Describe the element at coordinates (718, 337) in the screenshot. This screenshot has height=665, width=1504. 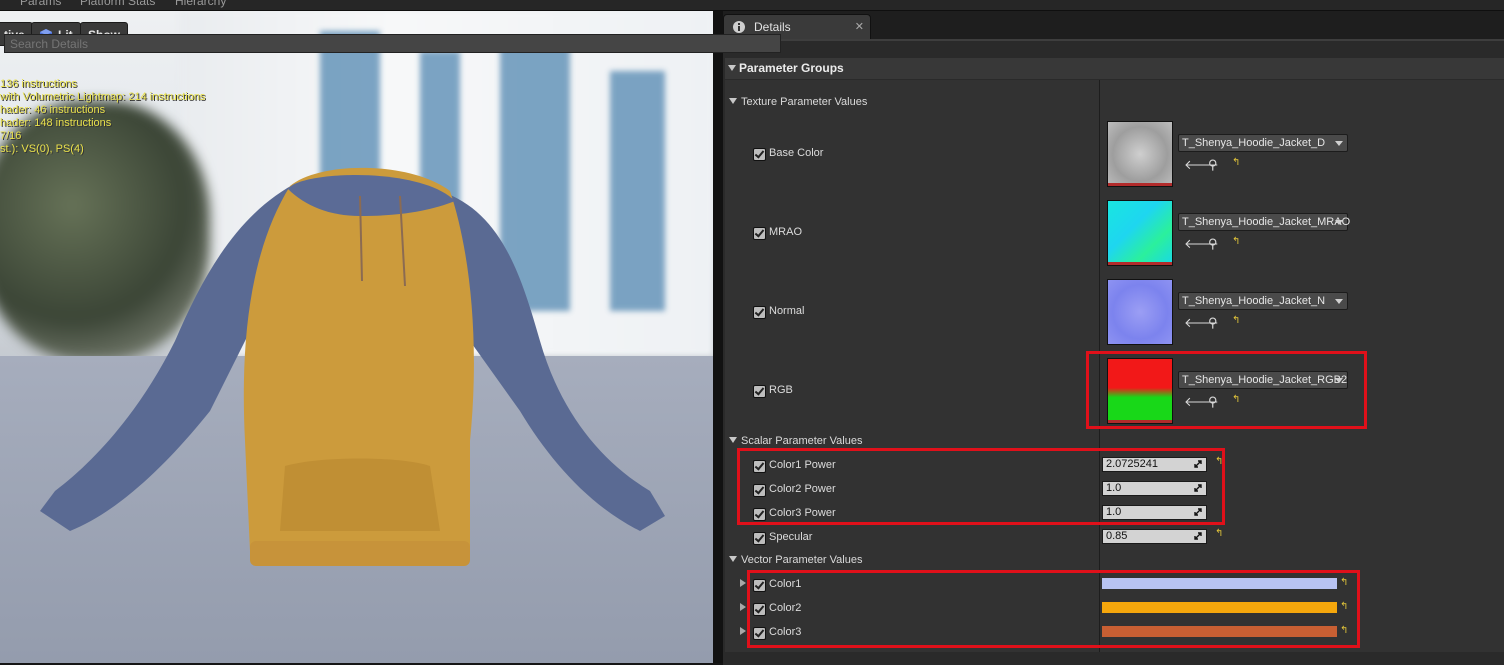
I see `splitter` at that location.